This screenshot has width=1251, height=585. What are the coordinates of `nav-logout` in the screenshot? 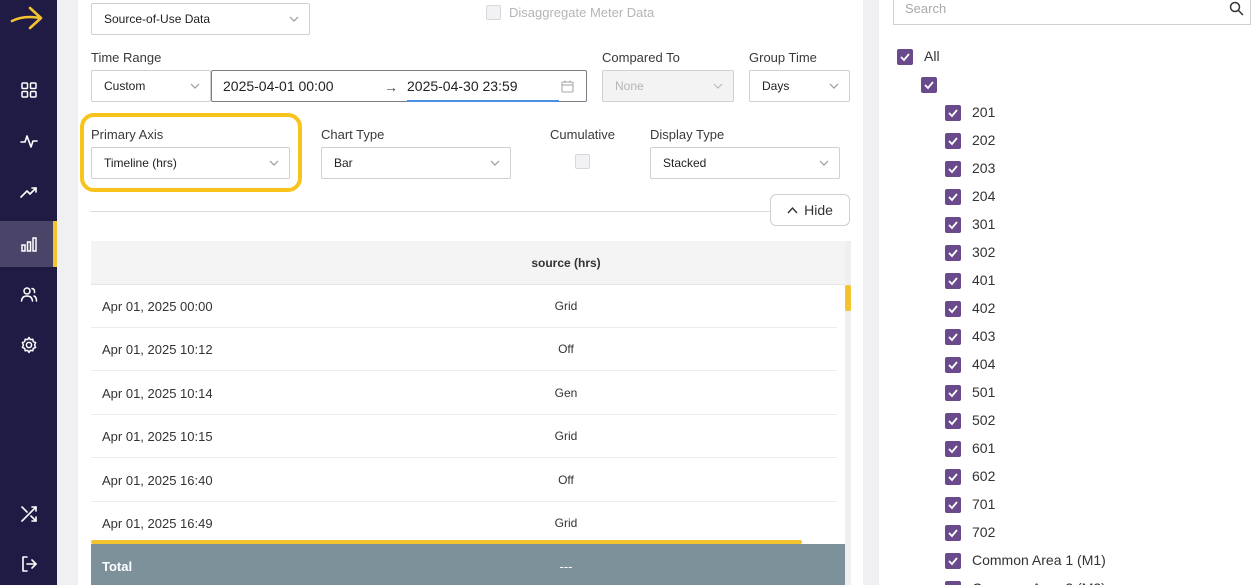 It's located at (28, 563).